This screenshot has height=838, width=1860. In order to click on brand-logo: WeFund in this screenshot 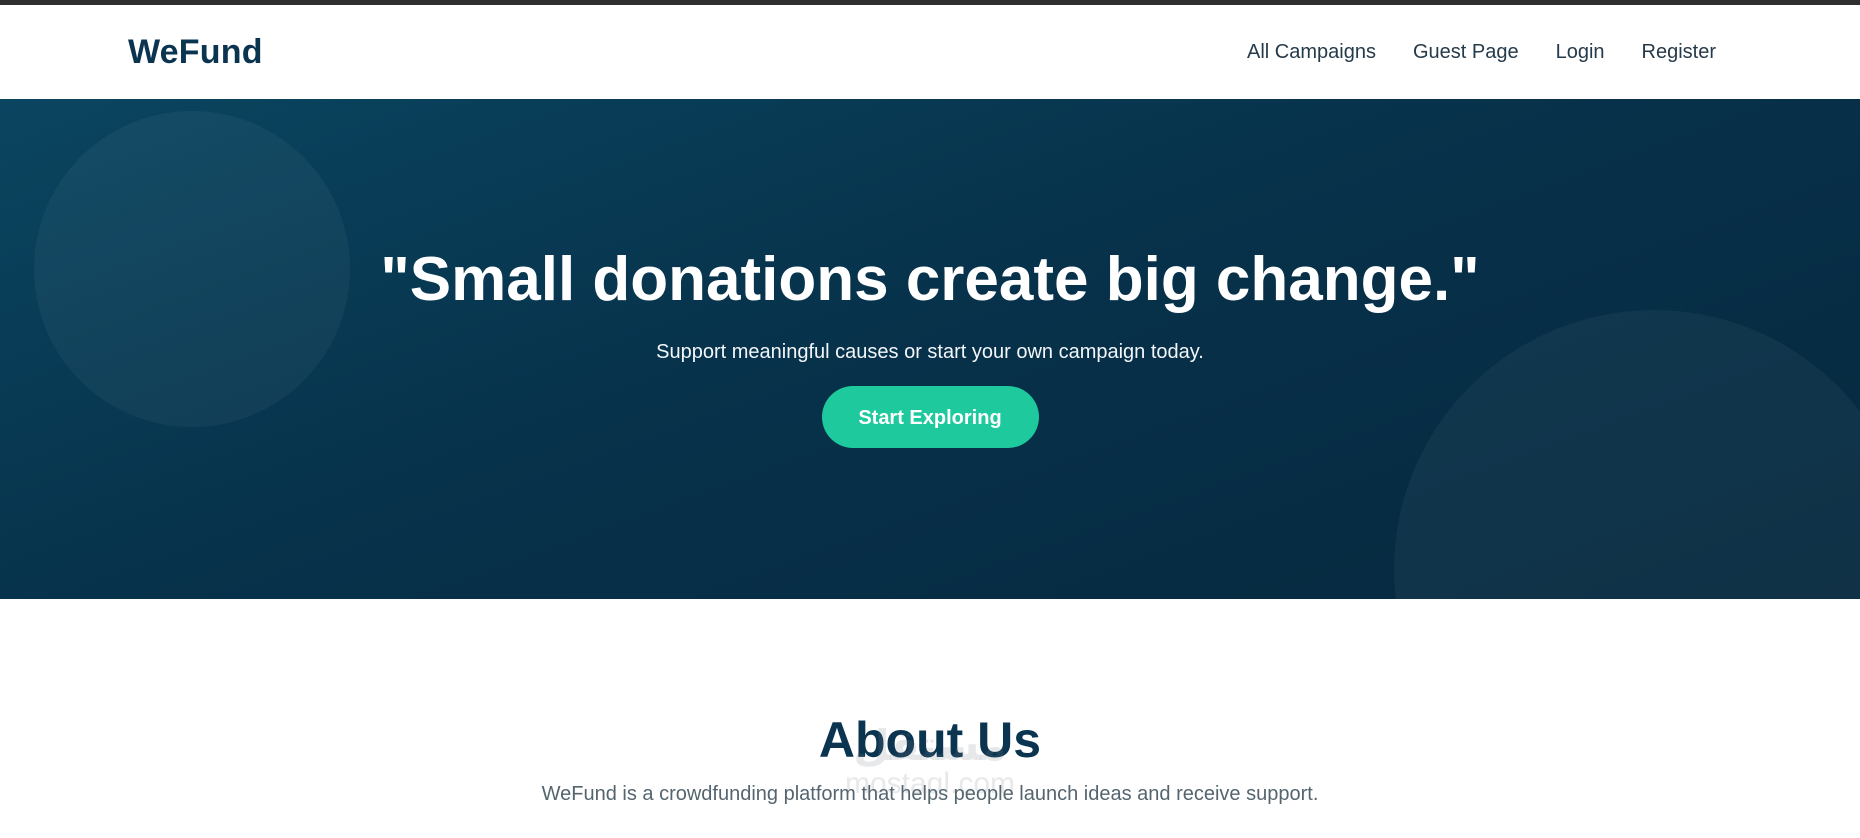, I will do `click(195, 52)`.